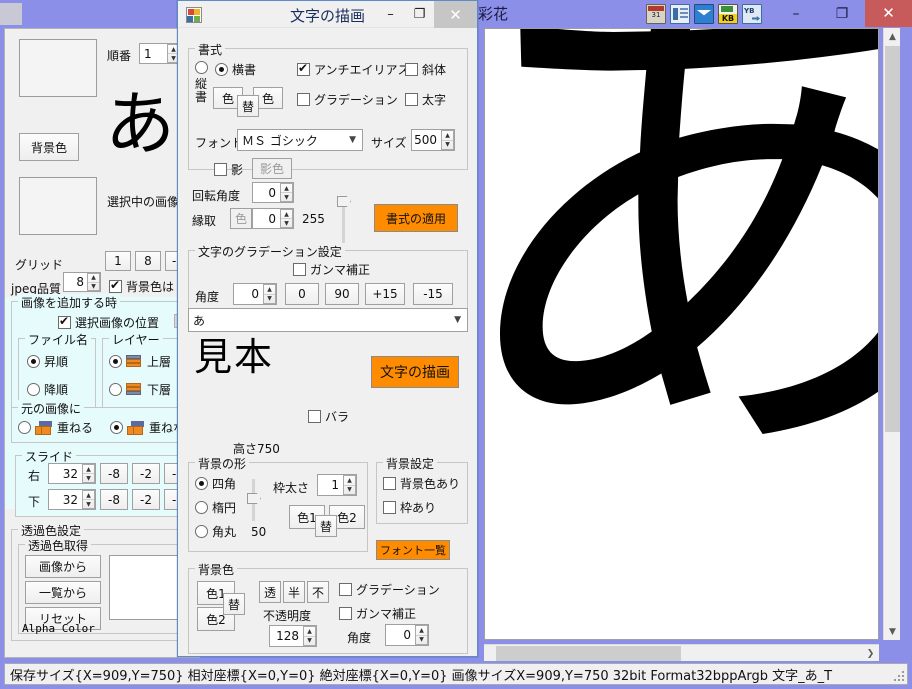  I want to click on vertical-scroll-thumb, so click(892, 239).